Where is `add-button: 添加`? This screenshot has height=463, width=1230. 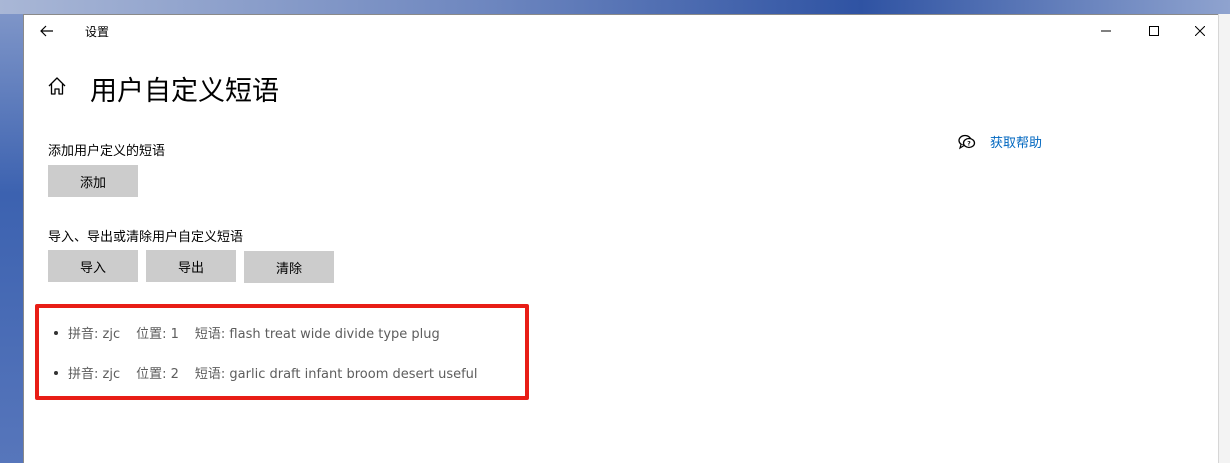
add-button: 添加 is located at coordinates (93, 181).